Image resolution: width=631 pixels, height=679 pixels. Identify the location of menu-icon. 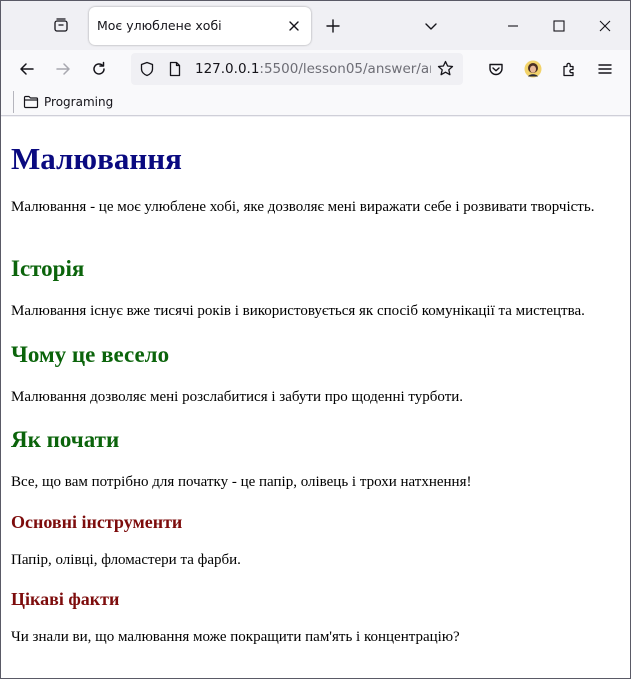
(605, 69).